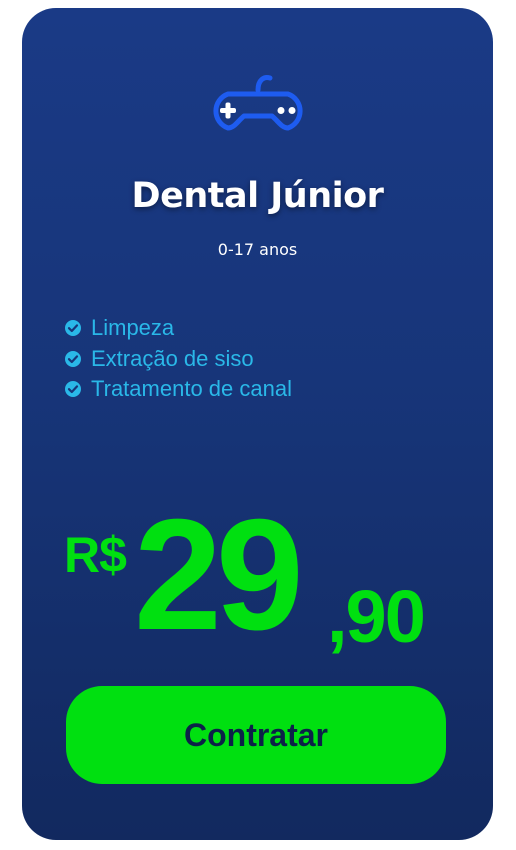 The height and width of the screenshot is (850, 516). Describe the element at coordinates (257, 196) in the screenshot. I see `plan-title: Dental Júnior` at that location.